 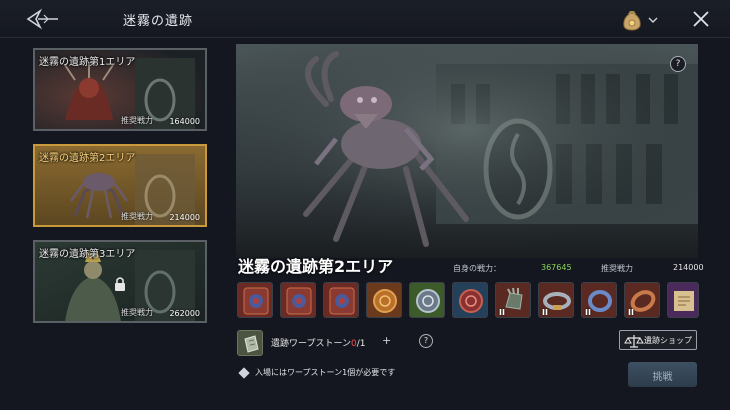 I want to click on area-card-1: 迷霧の遺跡第1エリア 推奨戦力 164000, so click(x=120, y=89).